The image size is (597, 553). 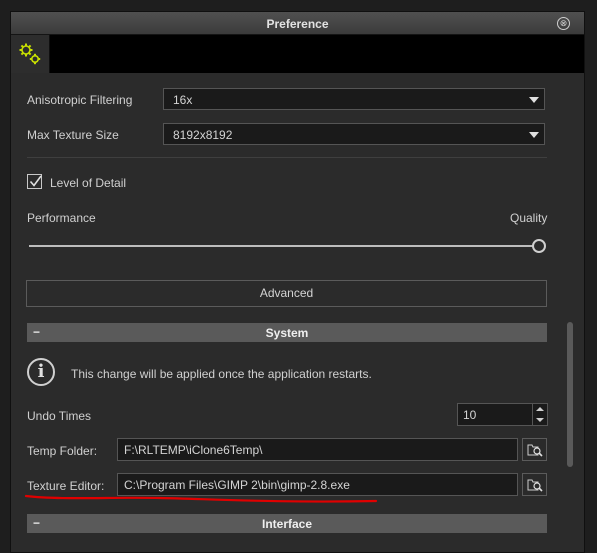 What do you see at coordinates (540, 420) in the screenshot?
I see `spin-down-icon` at bounding box center [540, 420].